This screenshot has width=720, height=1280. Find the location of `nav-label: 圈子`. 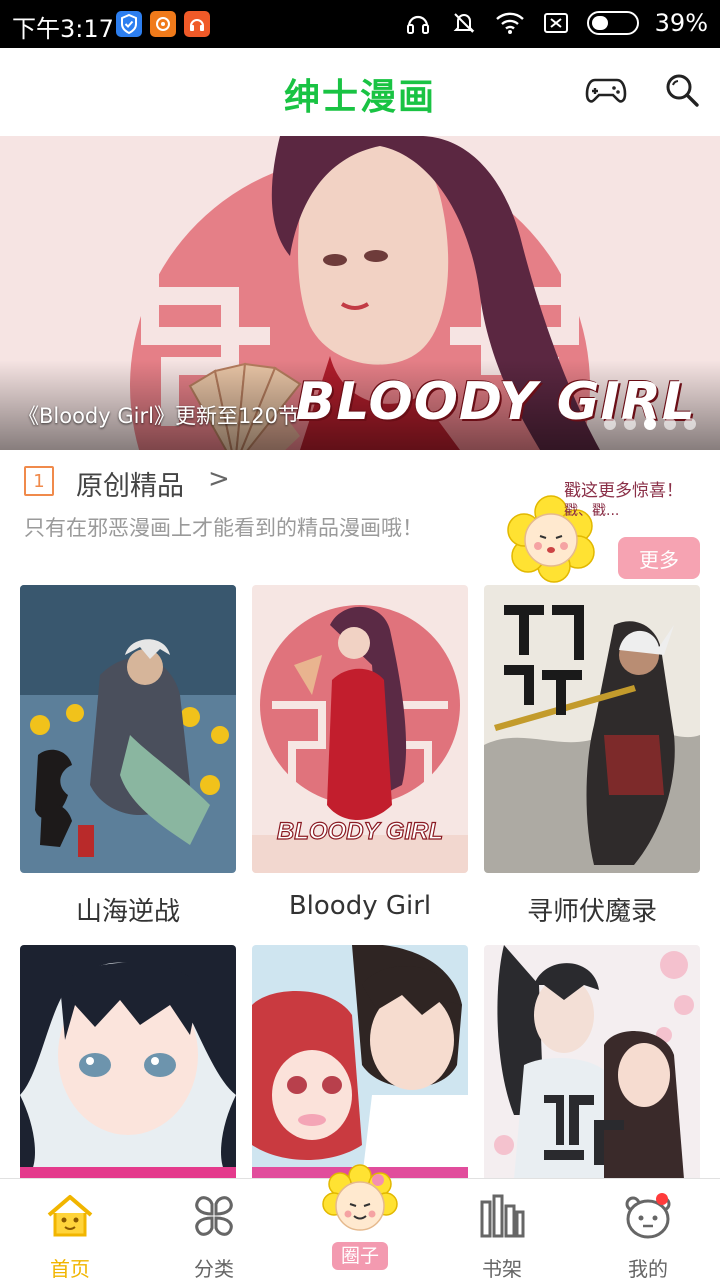

nav-label: 圈子 is located at coordinates (360, 1256).